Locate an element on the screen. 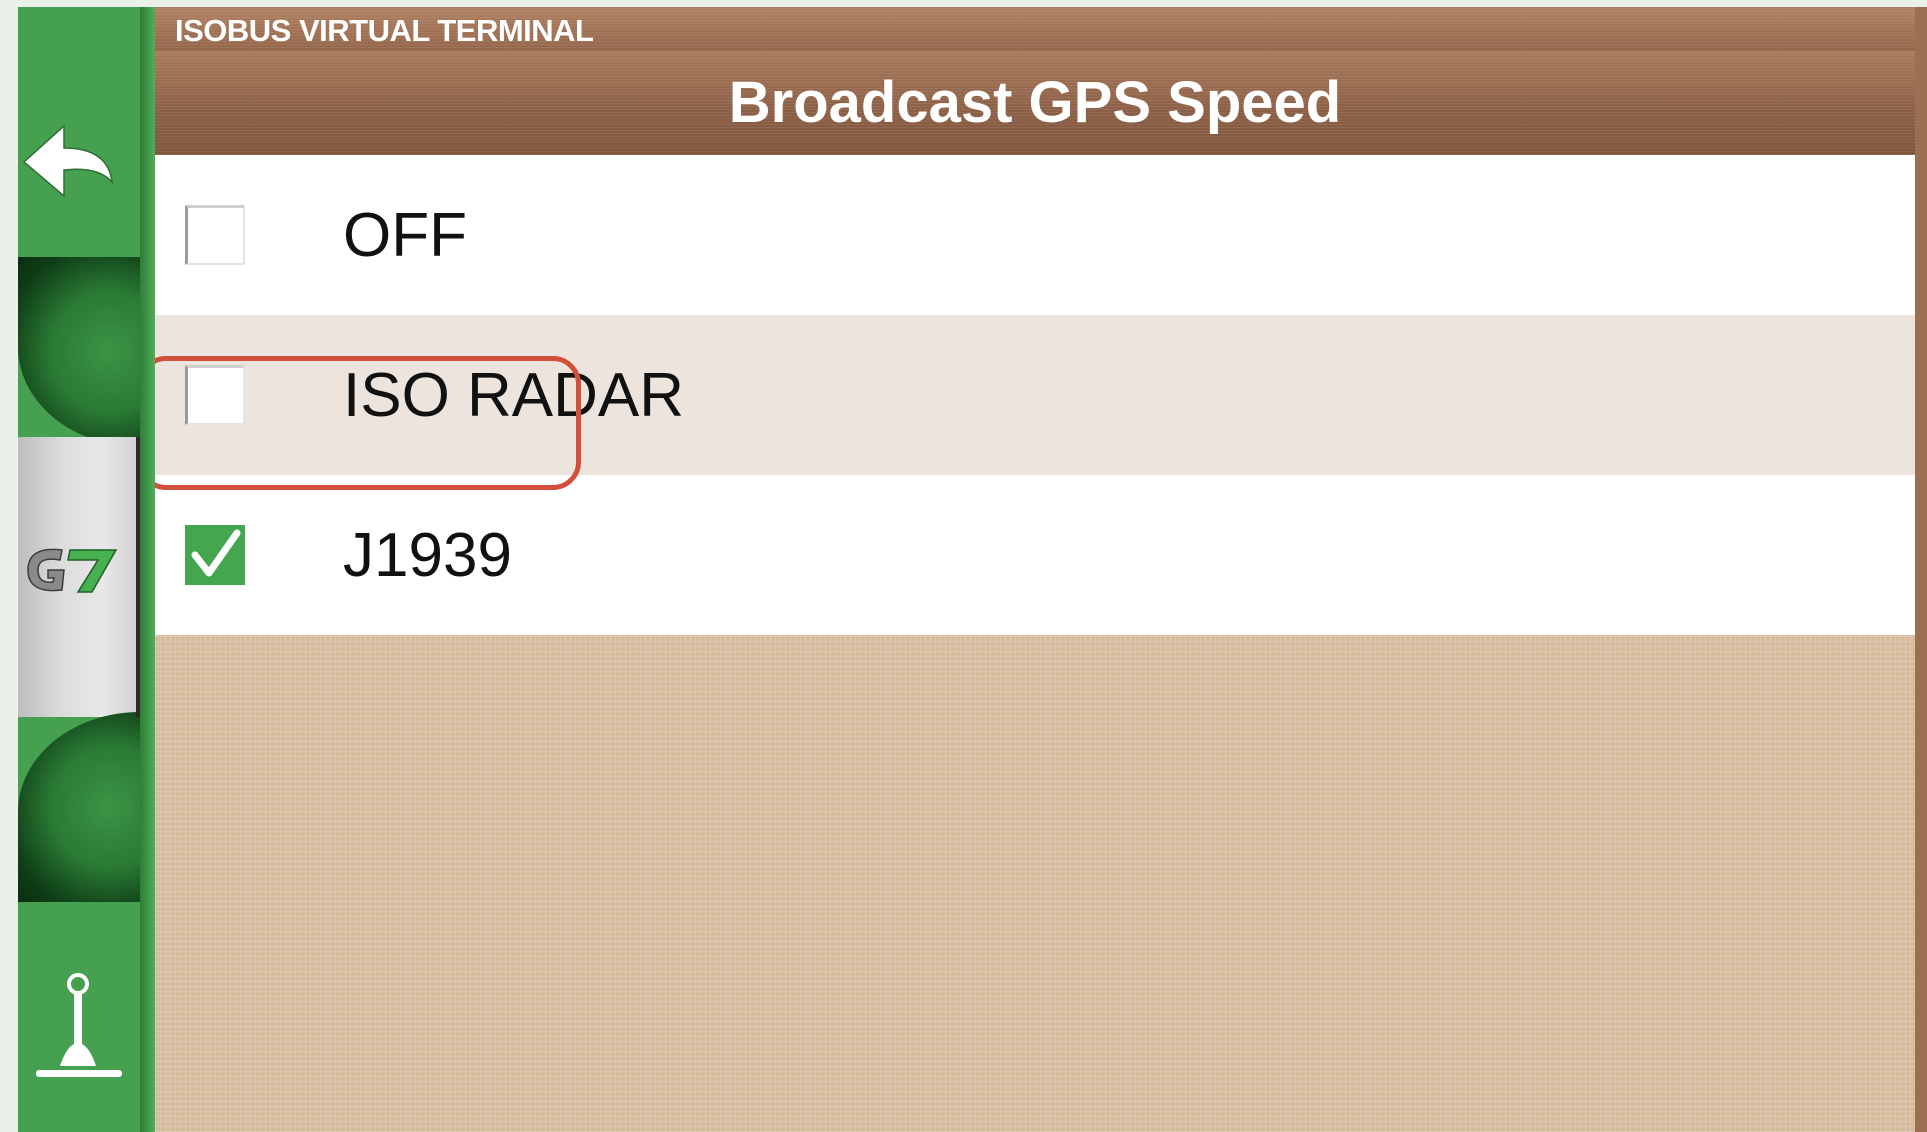  right-border is located at coordinates (1921, 569).